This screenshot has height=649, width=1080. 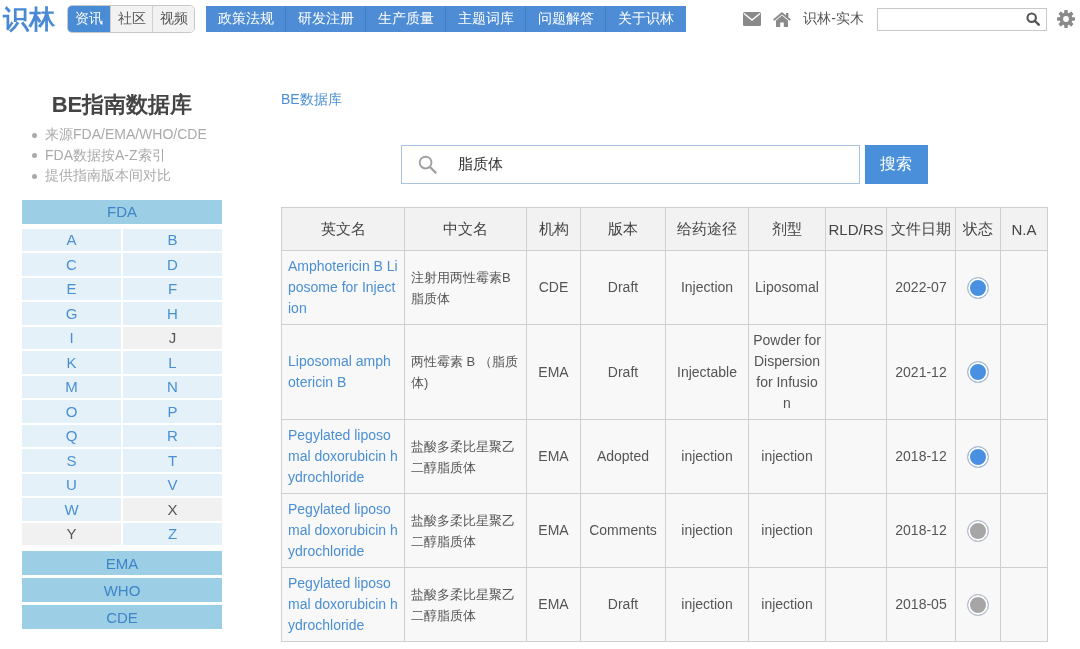 What do you see at coordinates (122, 617) in the screenshot?
I see `source-tab: CDE` at bounding box center [122, 617].